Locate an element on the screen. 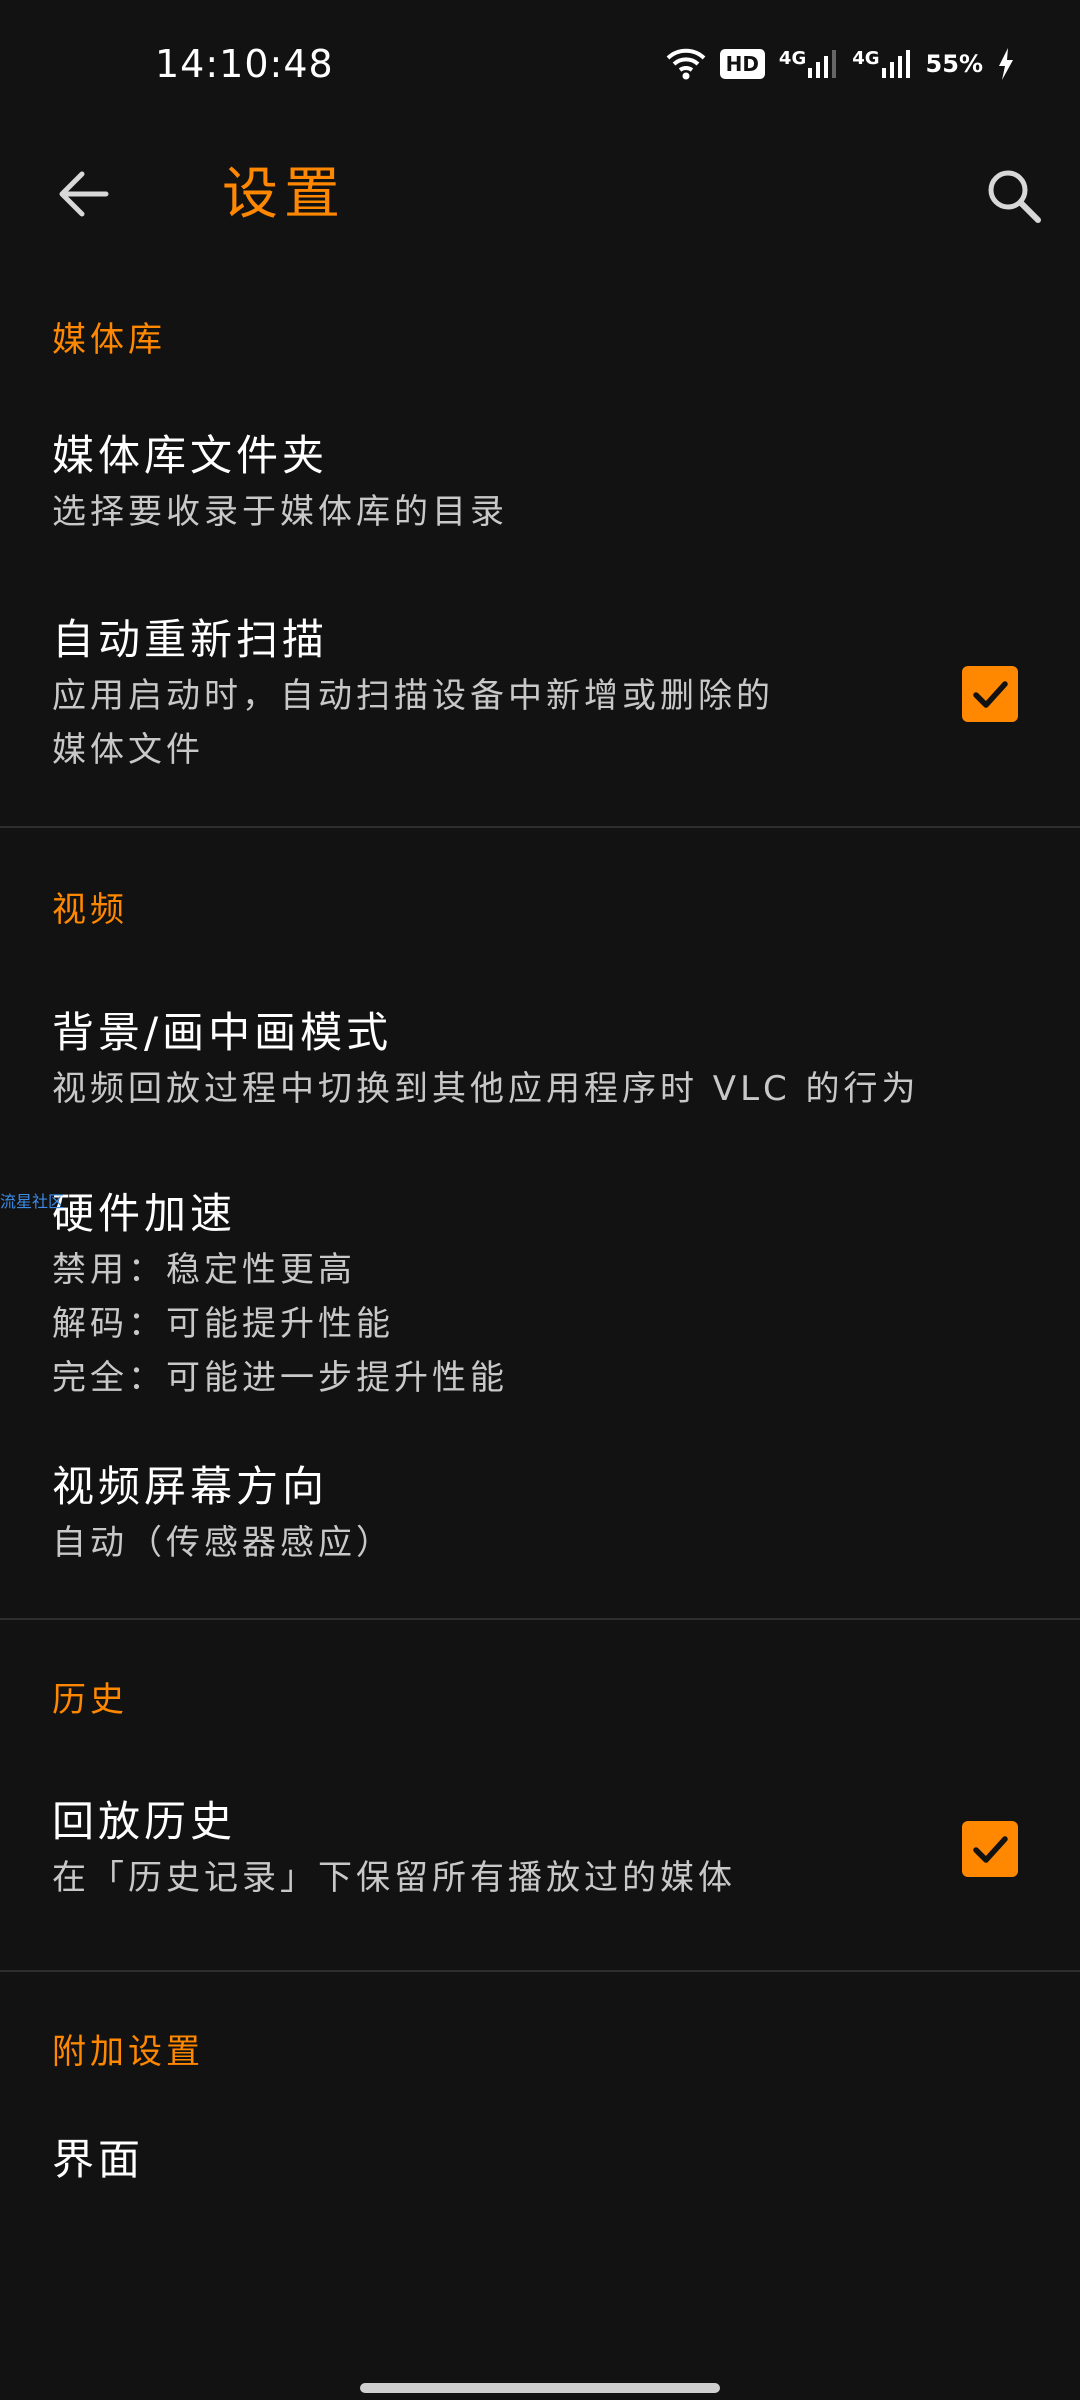 The image size is (1080, 2400). pref-title: 回放历史 is located at coordinates (144, 1821).